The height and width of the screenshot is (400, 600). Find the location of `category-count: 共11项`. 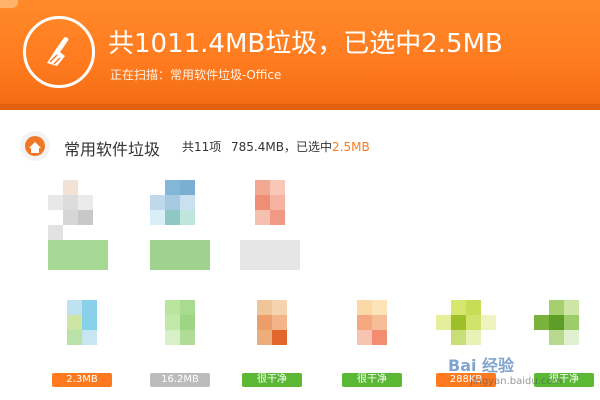

category-count: 共11项 is located at coordinates (202, 147).